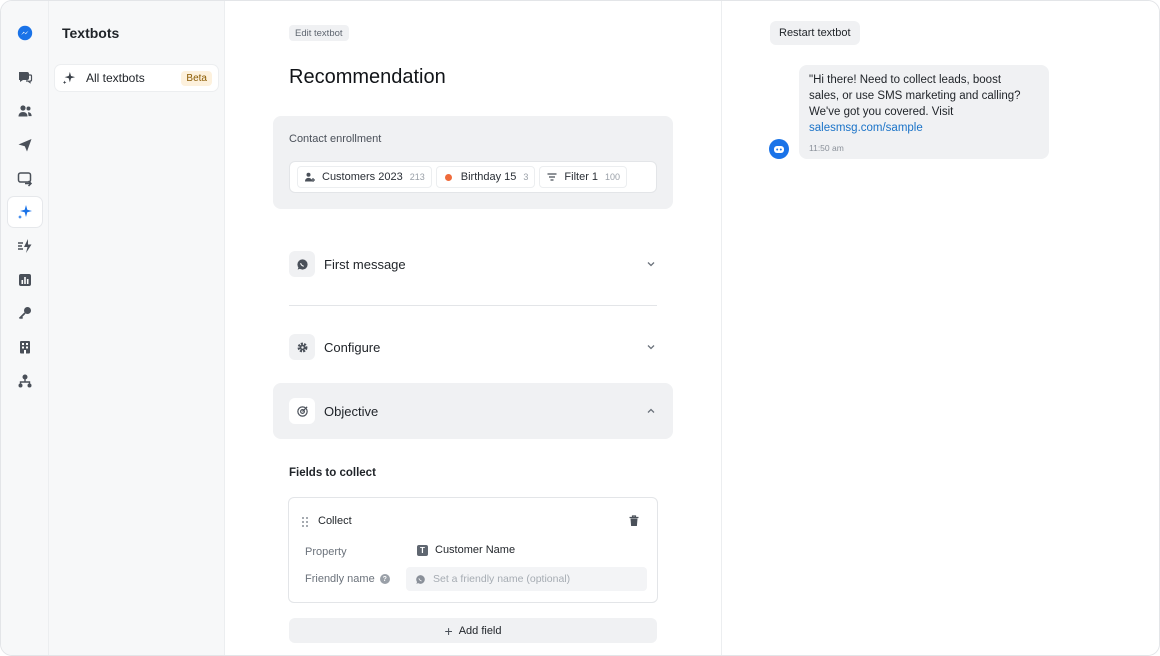 The width and height of the screenshot is (1160, 656). What do you see at coordinates (924, 128) in the screenshot?
I see `message-link: salesmsg.com/sample` at bounding box center [924, 128].